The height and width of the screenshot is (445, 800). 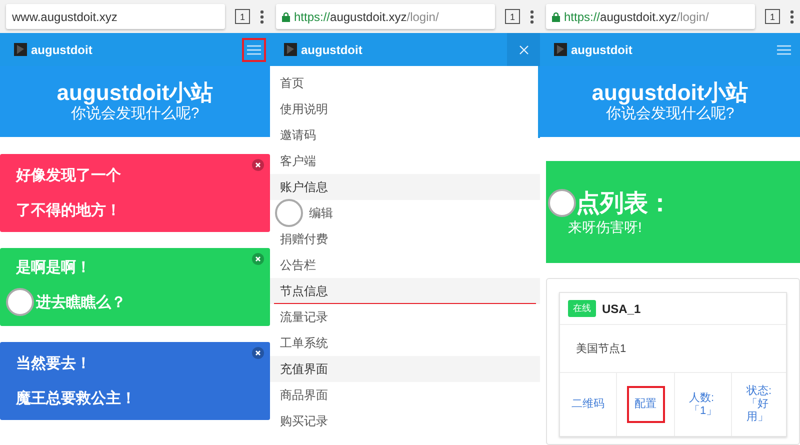 What do you see at coordinates (405, 343) in the screenshot?
I see `menu-item: 工单系统` at bounding box center [405, 343].